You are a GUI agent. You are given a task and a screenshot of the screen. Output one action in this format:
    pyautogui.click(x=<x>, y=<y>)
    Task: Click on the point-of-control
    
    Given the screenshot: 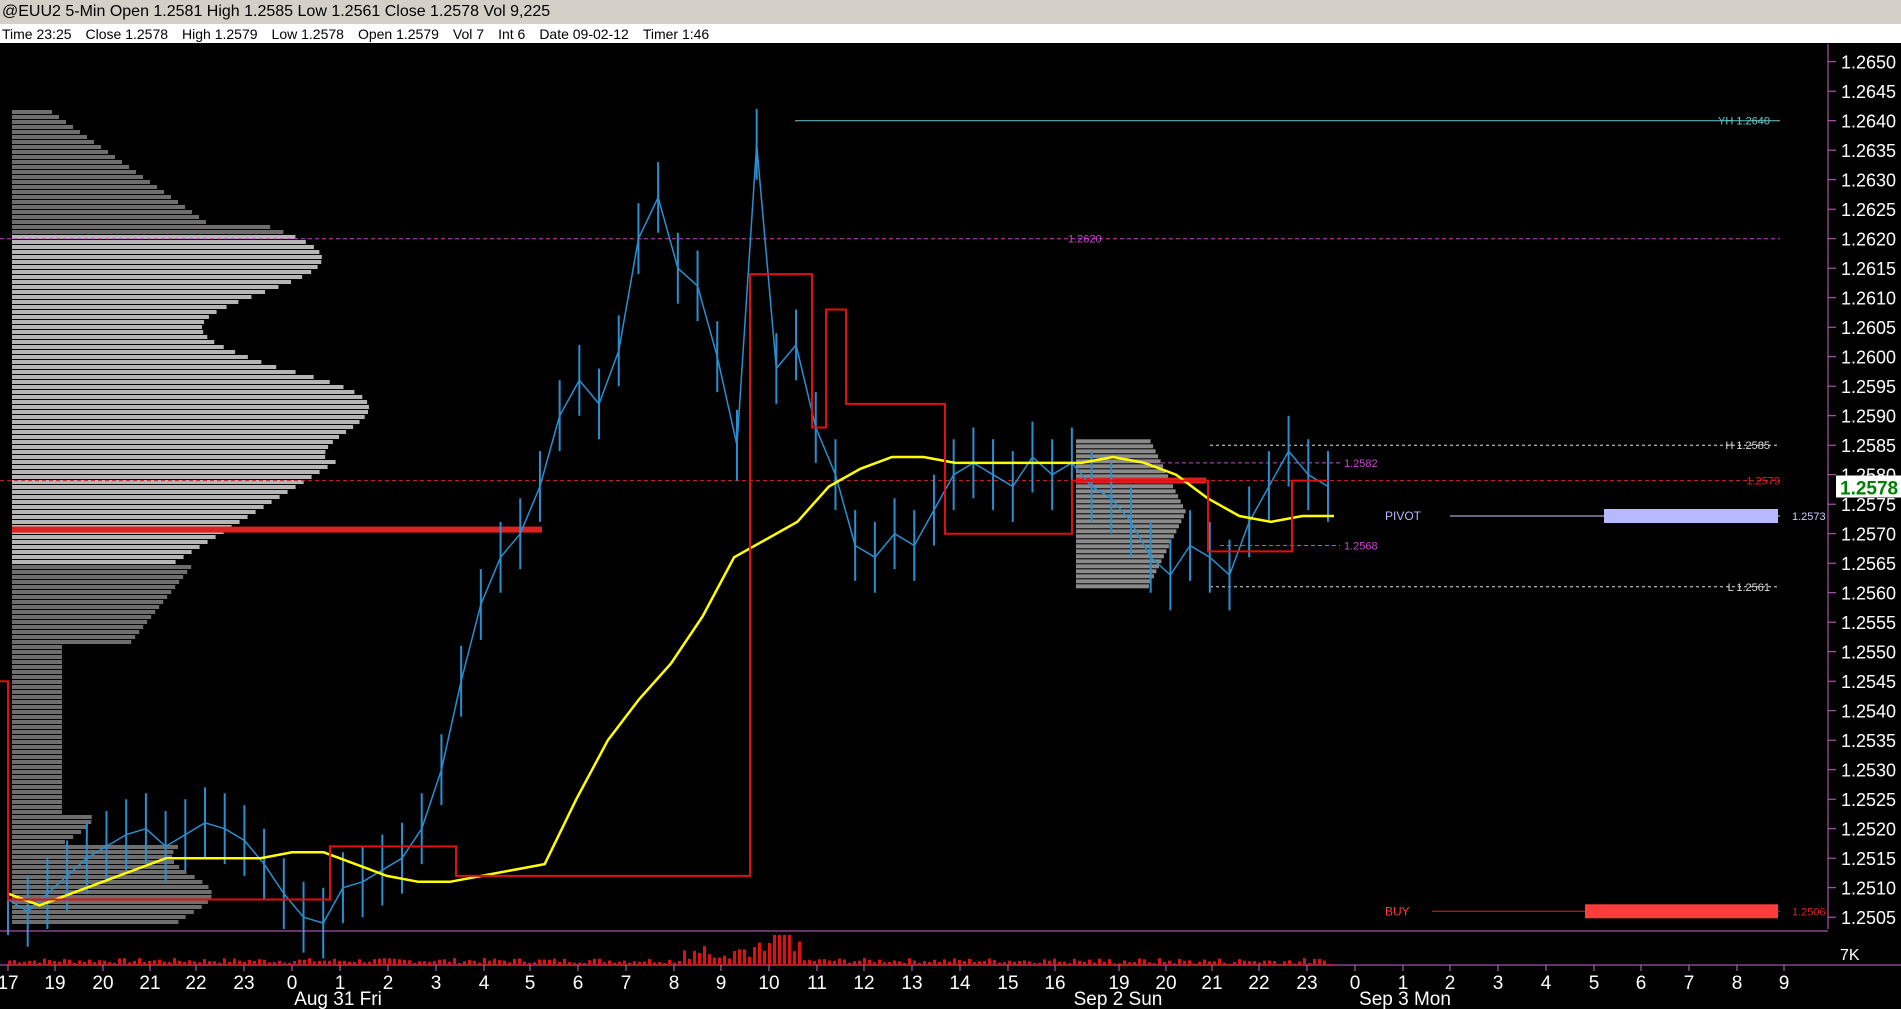 What is the action you would take?
    pyautogui.click(x=277, y=529)
    